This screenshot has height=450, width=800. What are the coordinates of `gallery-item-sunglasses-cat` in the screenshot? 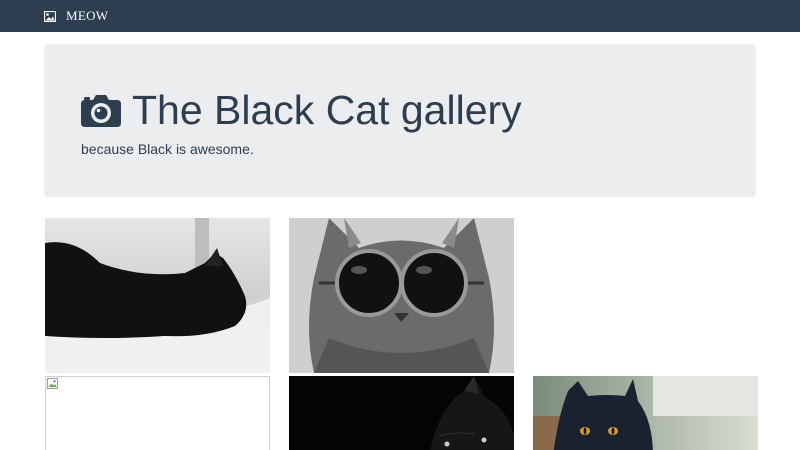 It's located at (401, 295).